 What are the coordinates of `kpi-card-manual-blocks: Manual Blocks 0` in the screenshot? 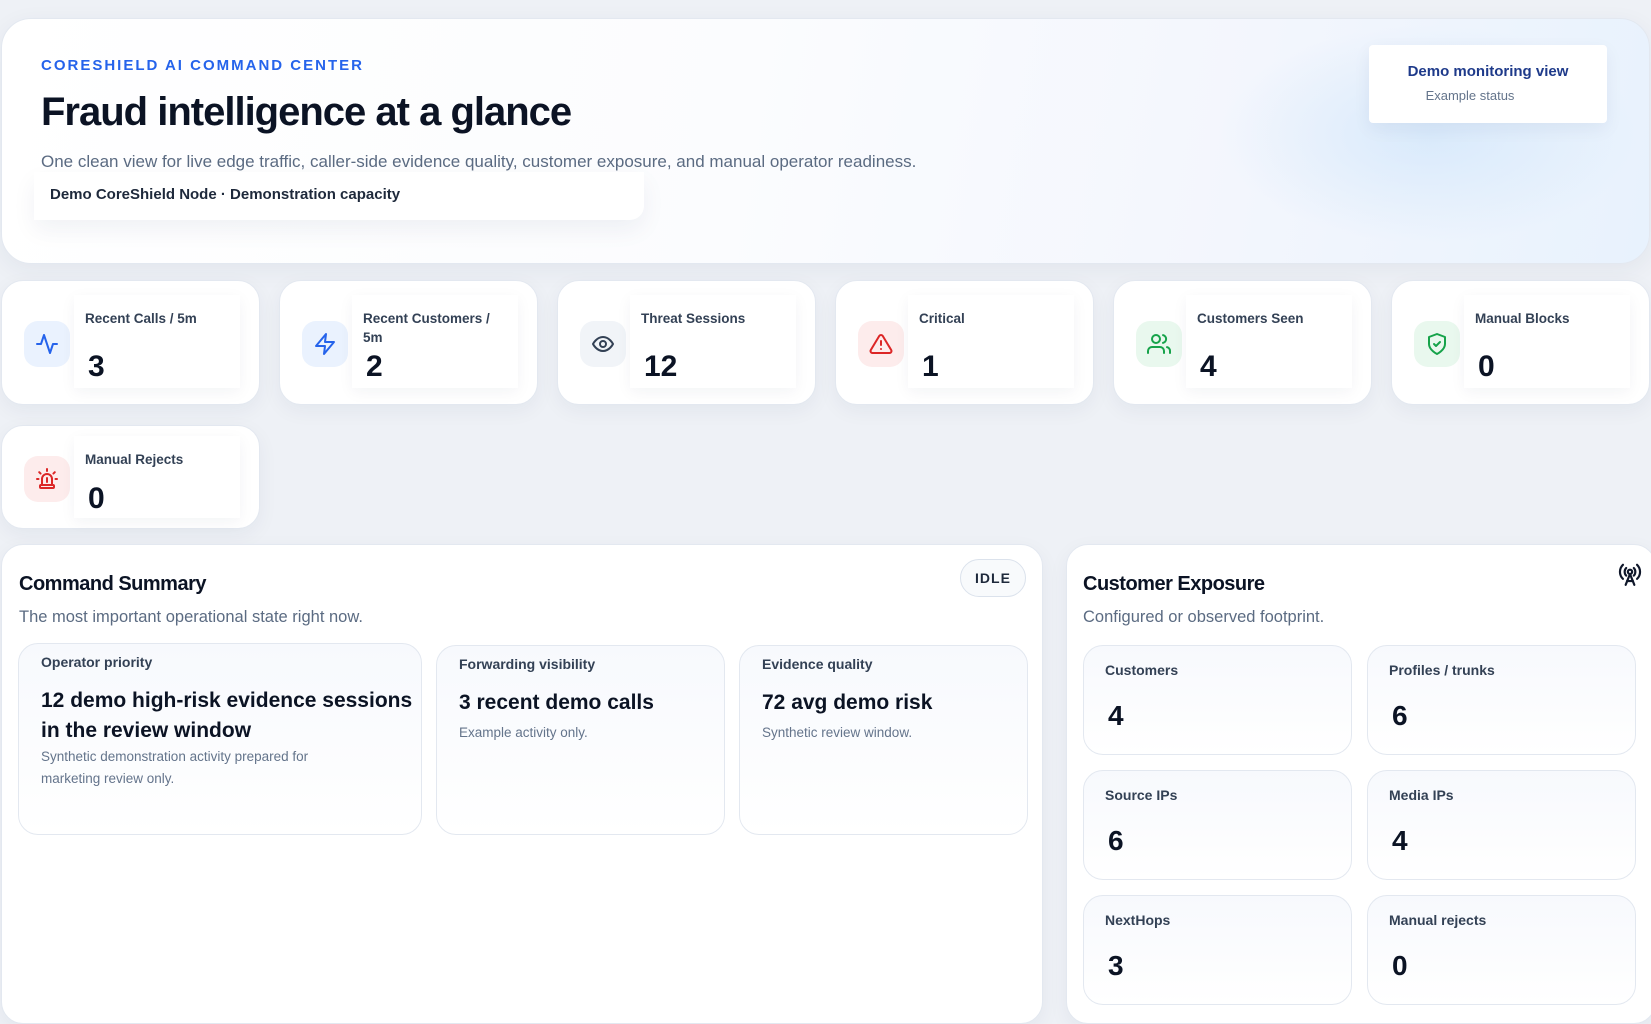 It's located at (1520, 342).